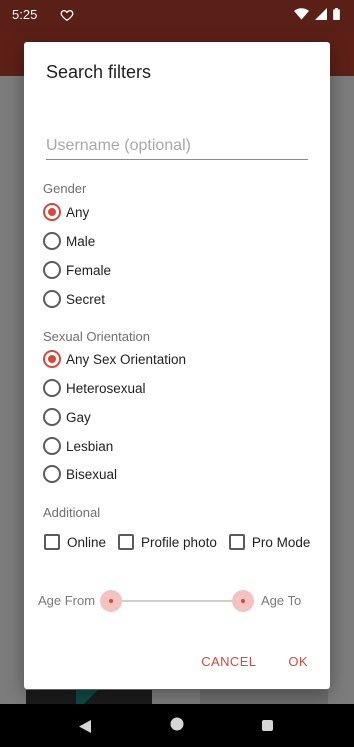 This screenshot has height=747, width=354. Describe the element at coordinates (336, 14) in the screenshot. I see `battery-icon` at that location.